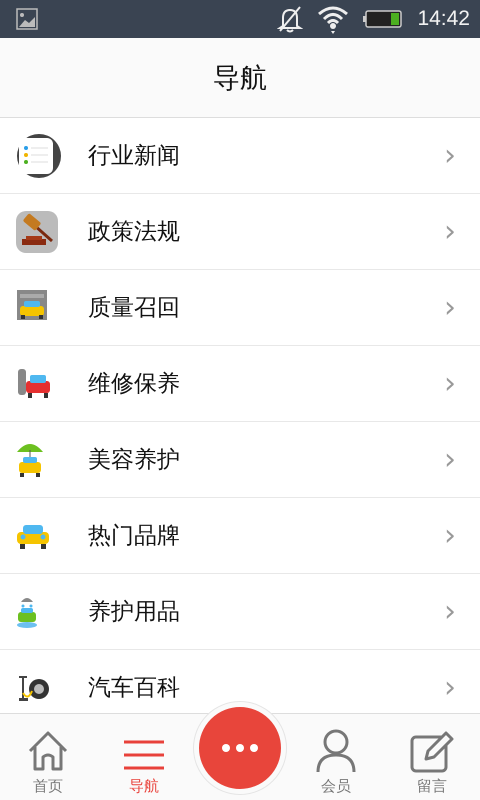 The height and width of the screenshot is (800, 480). Describe the element at coordinates (240, 156) in the screenshot. I see `nav-list-item: 行业新闻 ›` at that location.